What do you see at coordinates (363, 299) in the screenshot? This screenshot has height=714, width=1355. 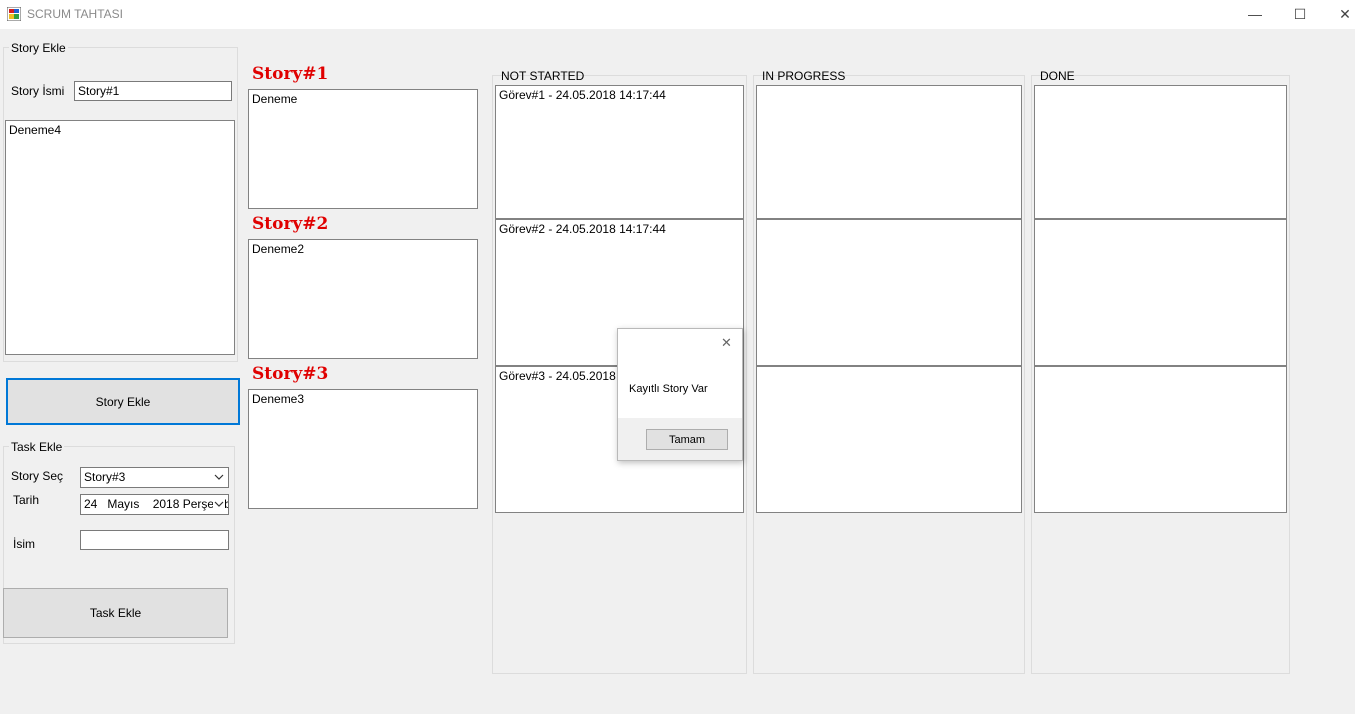 I see `story-text-2: Deneme2` at bounding box center [363, 299].